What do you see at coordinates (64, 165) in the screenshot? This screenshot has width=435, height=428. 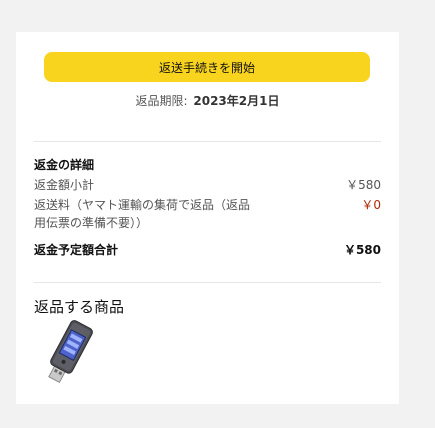 I see `refund-details-title: 返金の詳細` at bounding box center [64, 165].